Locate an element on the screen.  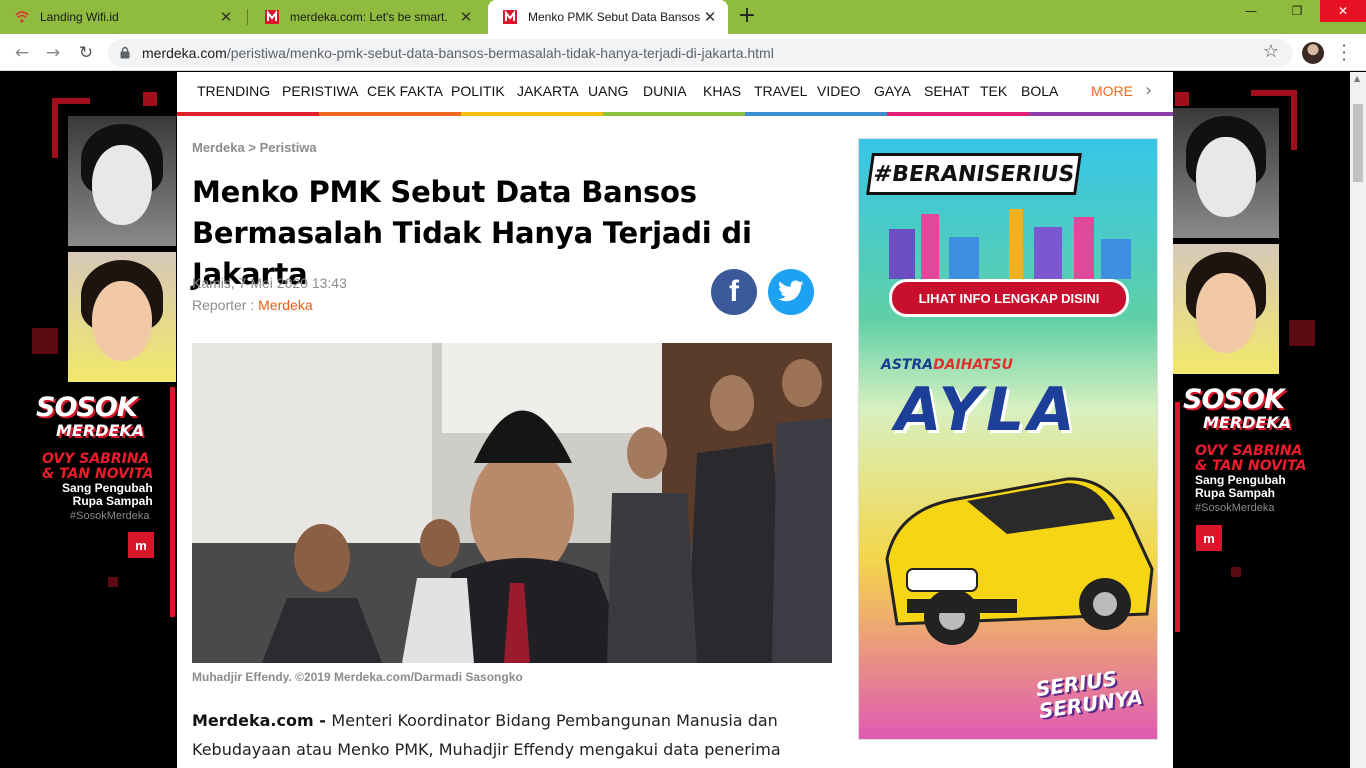
sosok-subtitle: MERDEKA is located at coordinates (1247, 422).